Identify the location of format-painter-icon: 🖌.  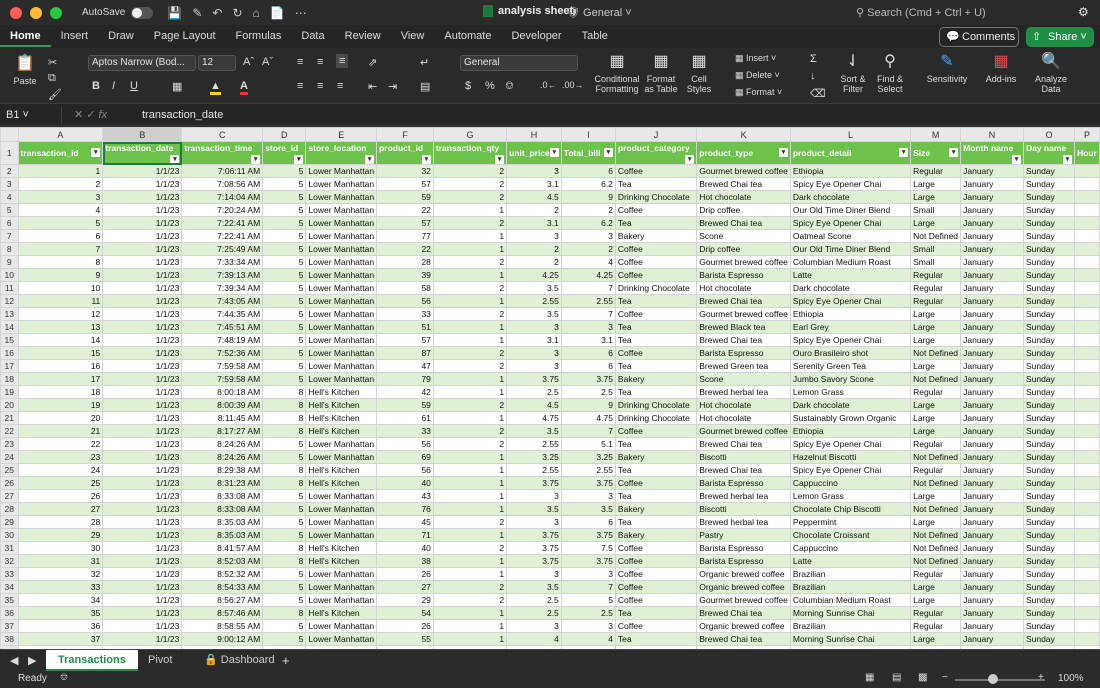
(55, 94).